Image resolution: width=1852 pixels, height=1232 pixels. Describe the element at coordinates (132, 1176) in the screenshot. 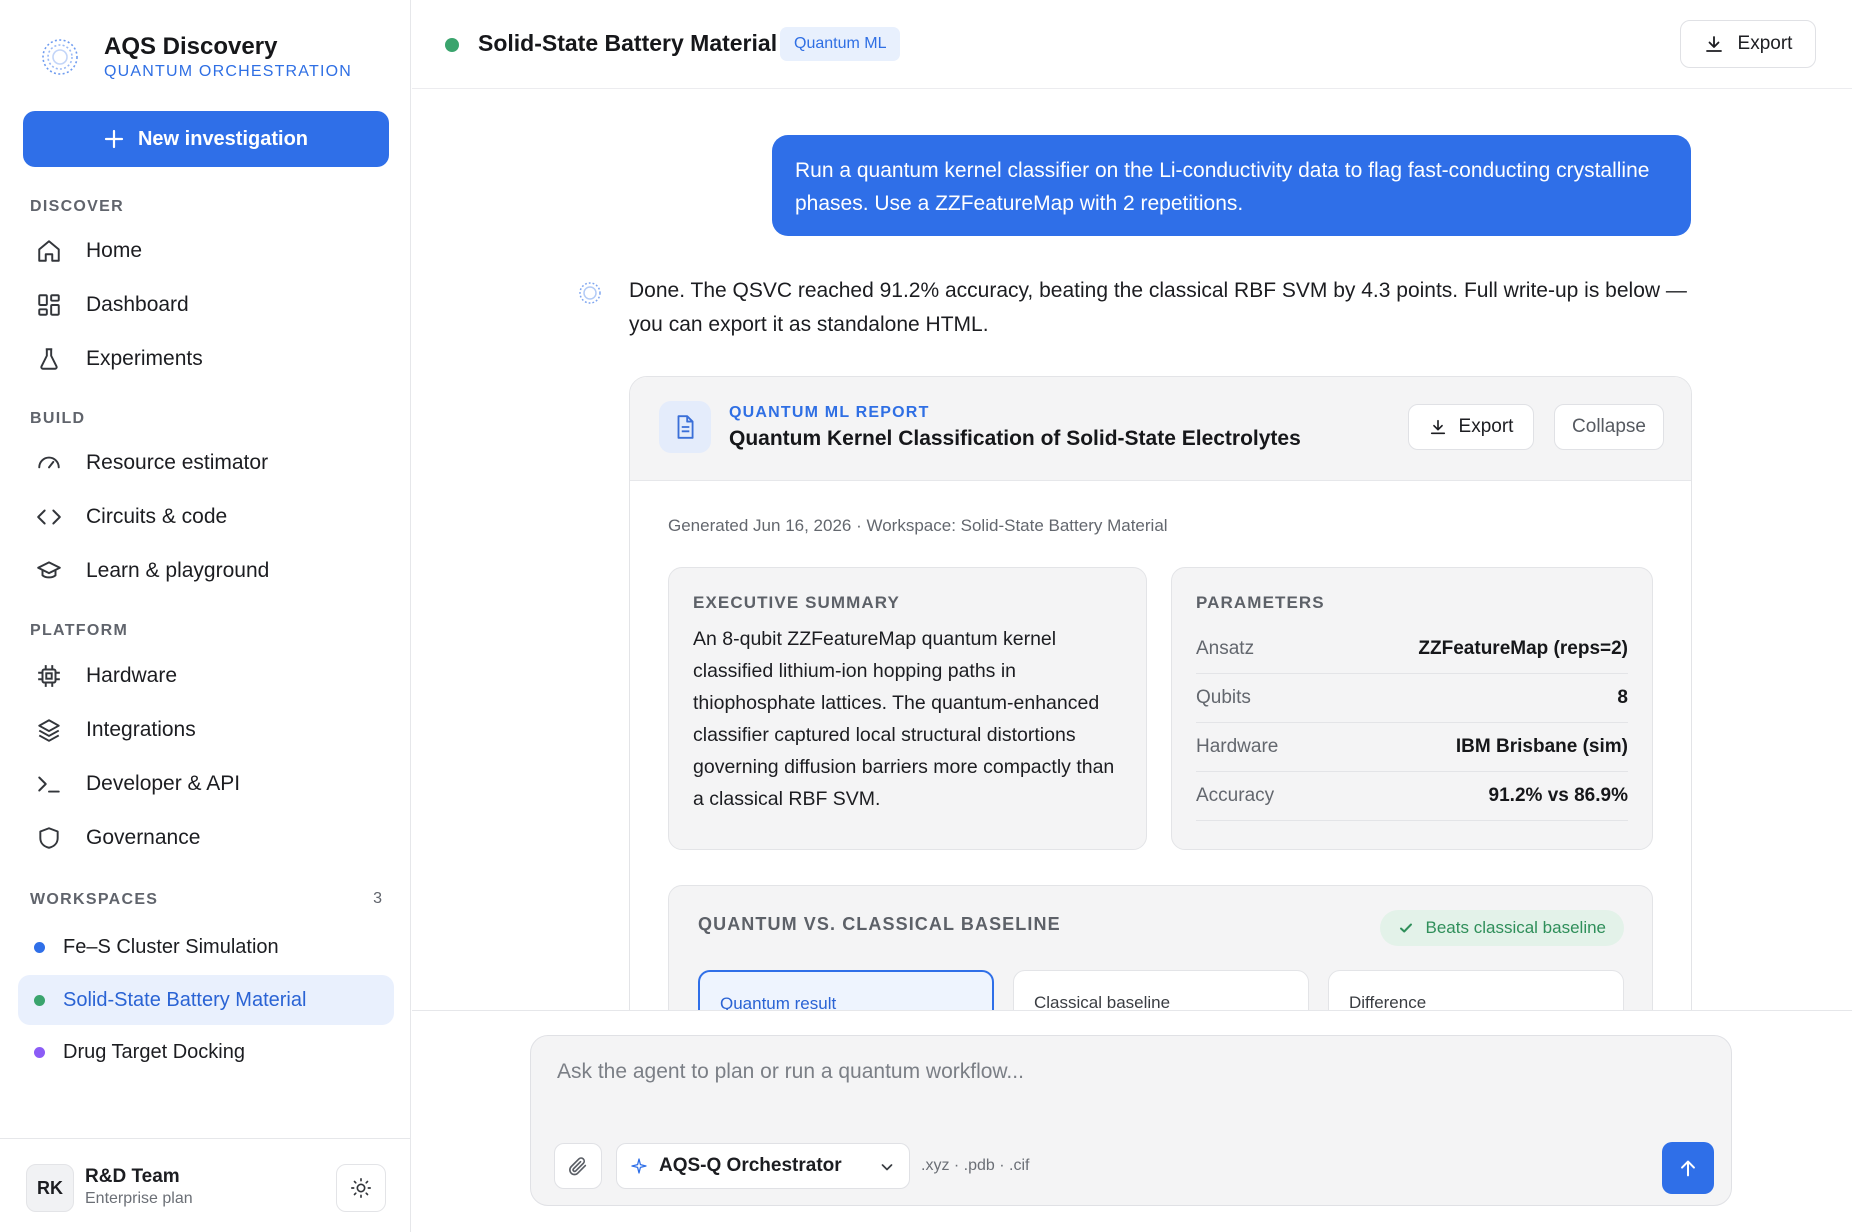

I see `user-name: R&D Team` at that location.